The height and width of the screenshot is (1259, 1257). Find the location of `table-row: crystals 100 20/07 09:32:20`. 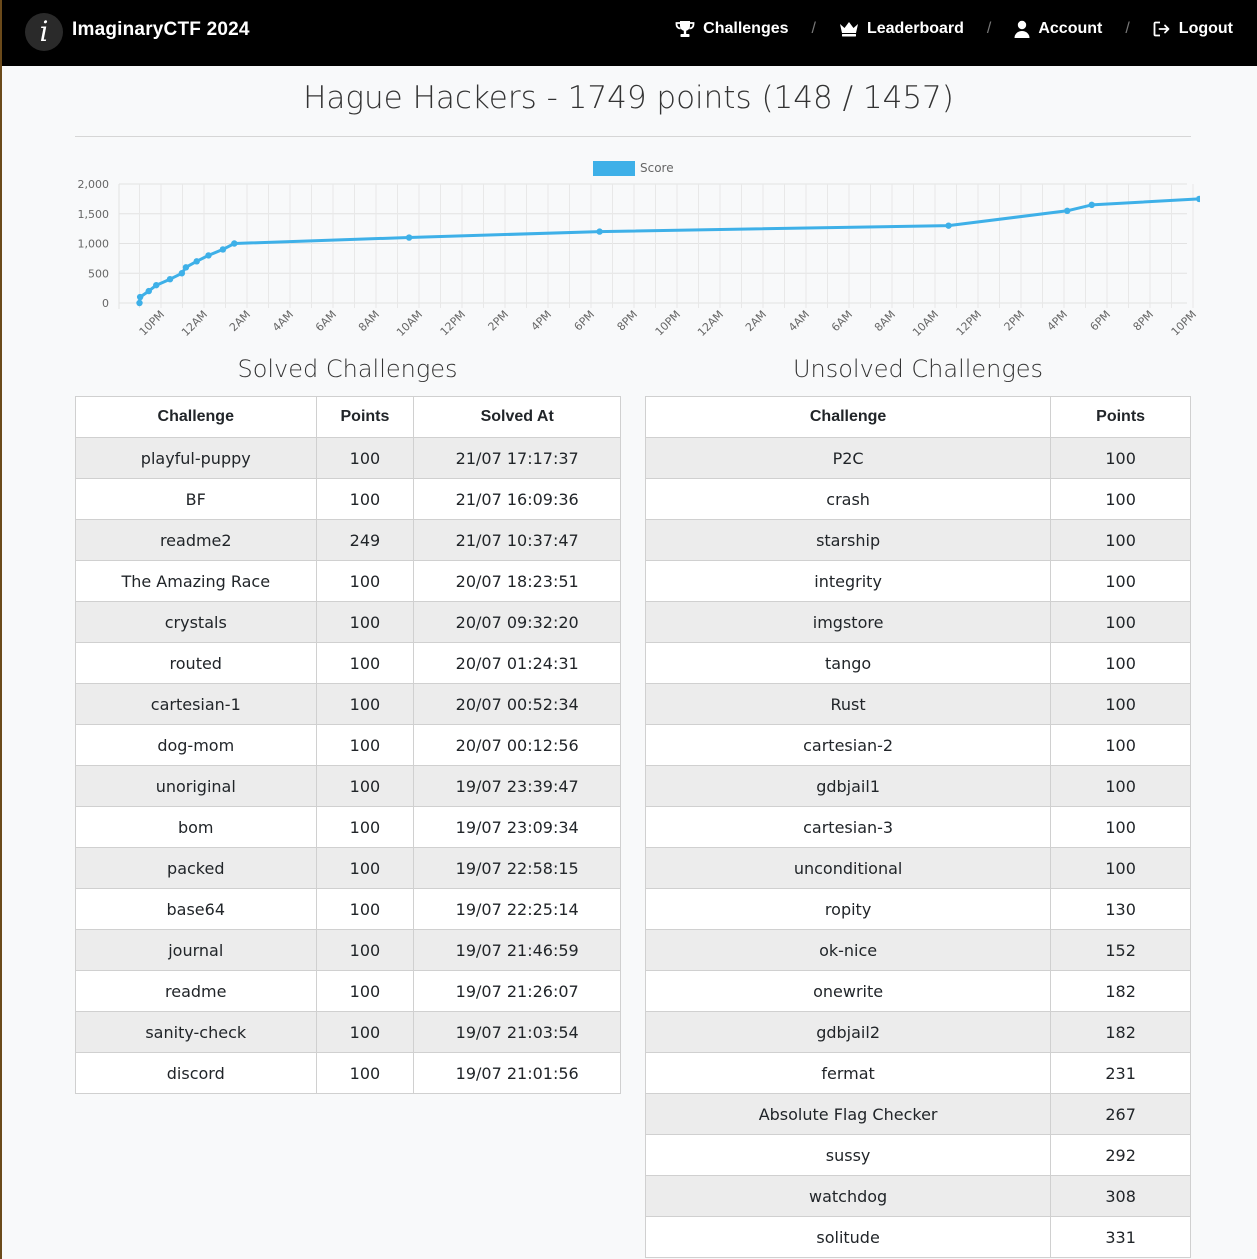

table-row: crystals 100 20/07 09:32:20 is located at coordinates (348, 622).